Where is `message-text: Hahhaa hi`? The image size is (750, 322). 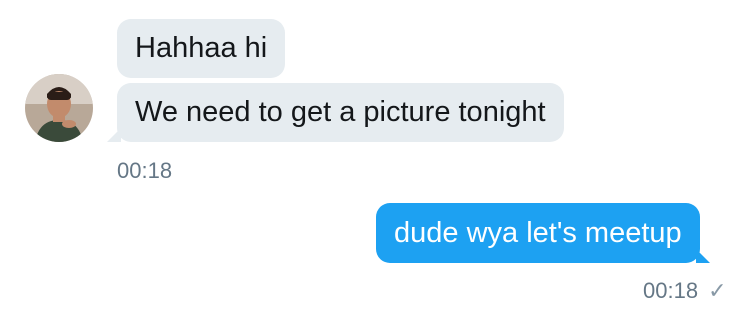
message-text: Hahhaa hi is located at coordinates (201, 48).